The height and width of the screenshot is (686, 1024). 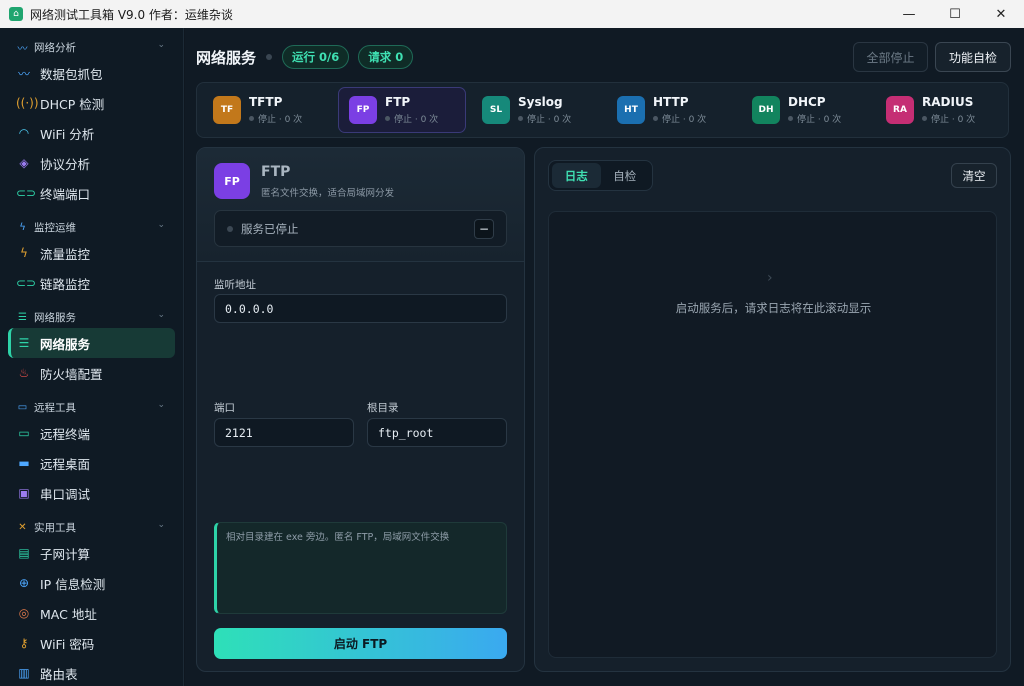 What do you see at coordinates (940, 110) in the screenshot?
I see `tab-radius: RA RADIUS 停止 · 0 次` at bounding box center [940, 110].